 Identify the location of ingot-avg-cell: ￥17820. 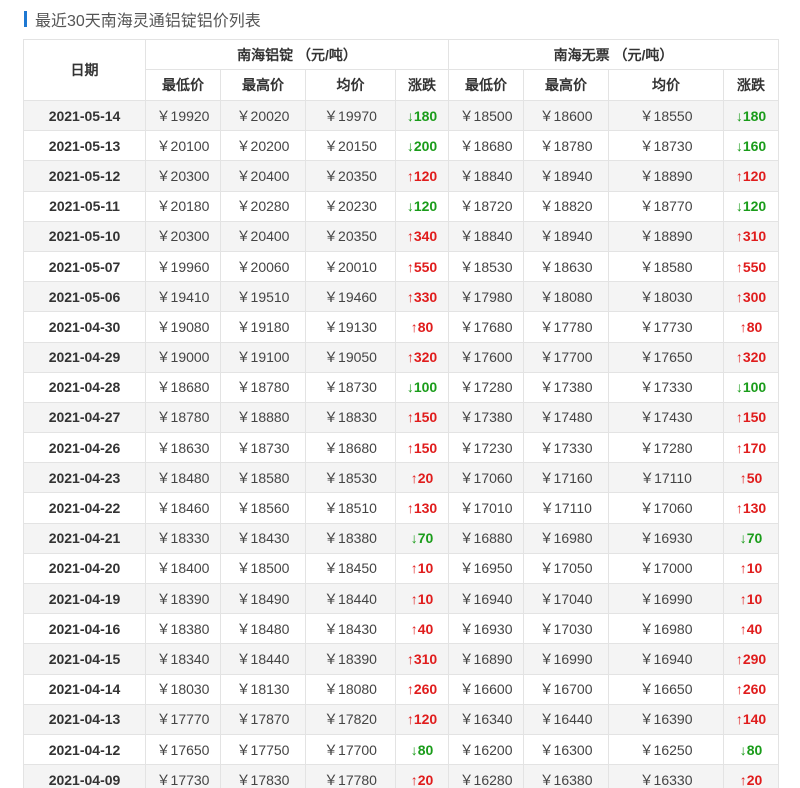
(350, 719).